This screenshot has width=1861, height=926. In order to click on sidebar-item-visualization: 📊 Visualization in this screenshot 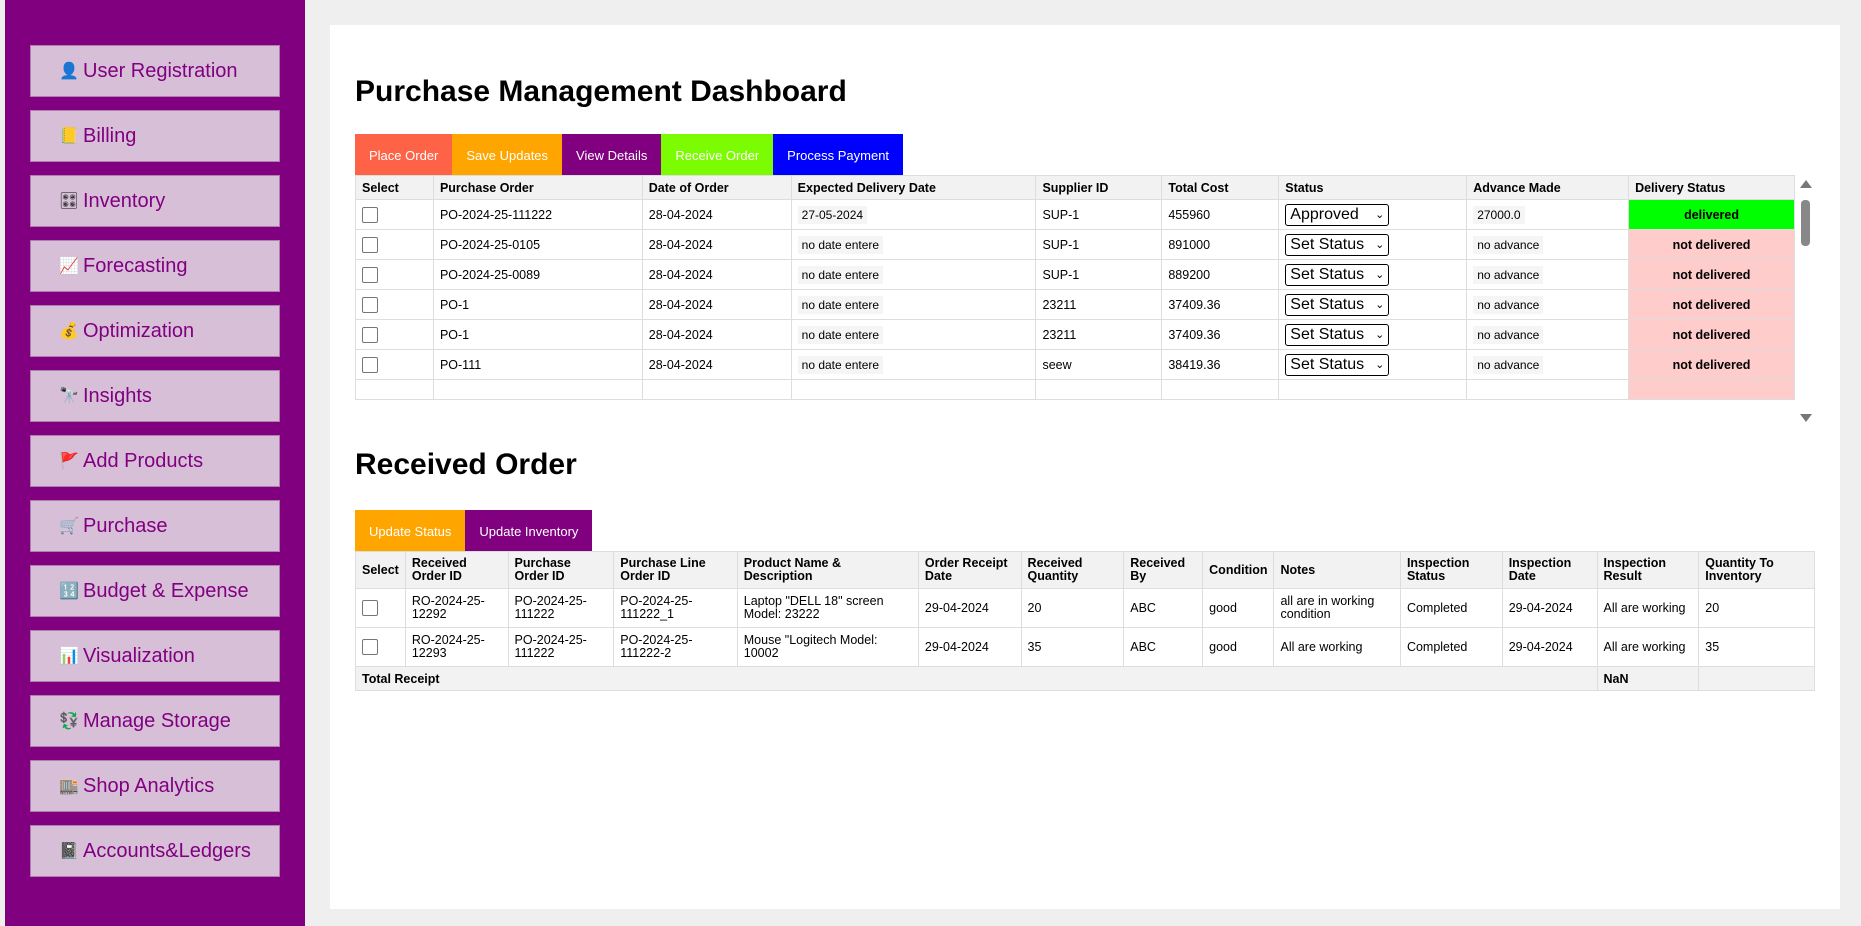, I will do `click(155, 656)`.